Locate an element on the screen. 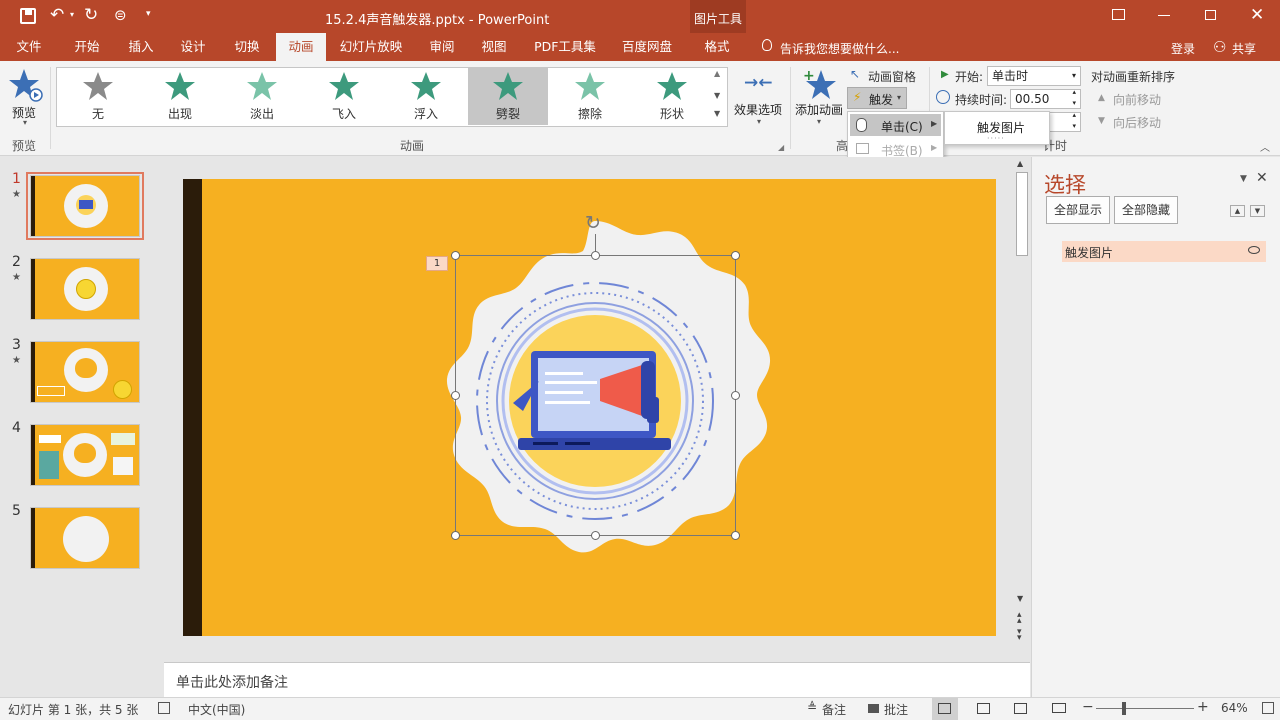 The height and width of the screenshot is (720, 1280). tab-pdf-tools: PDF工具集 is located at coordinates (565, 47).